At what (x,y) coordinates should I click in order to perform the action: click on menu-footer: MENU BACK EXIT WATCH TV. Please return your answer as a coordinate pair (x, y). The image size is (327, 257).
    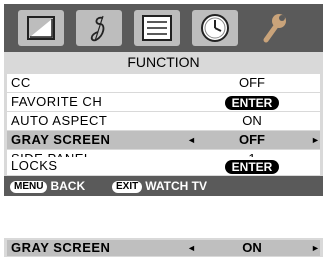
    Looking at the image, I should click on (163, 186).